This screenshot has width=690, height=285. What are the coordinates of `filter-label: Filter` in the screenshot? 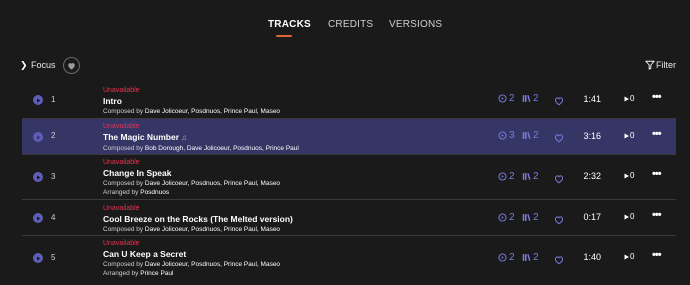 It's located at (666, 65).